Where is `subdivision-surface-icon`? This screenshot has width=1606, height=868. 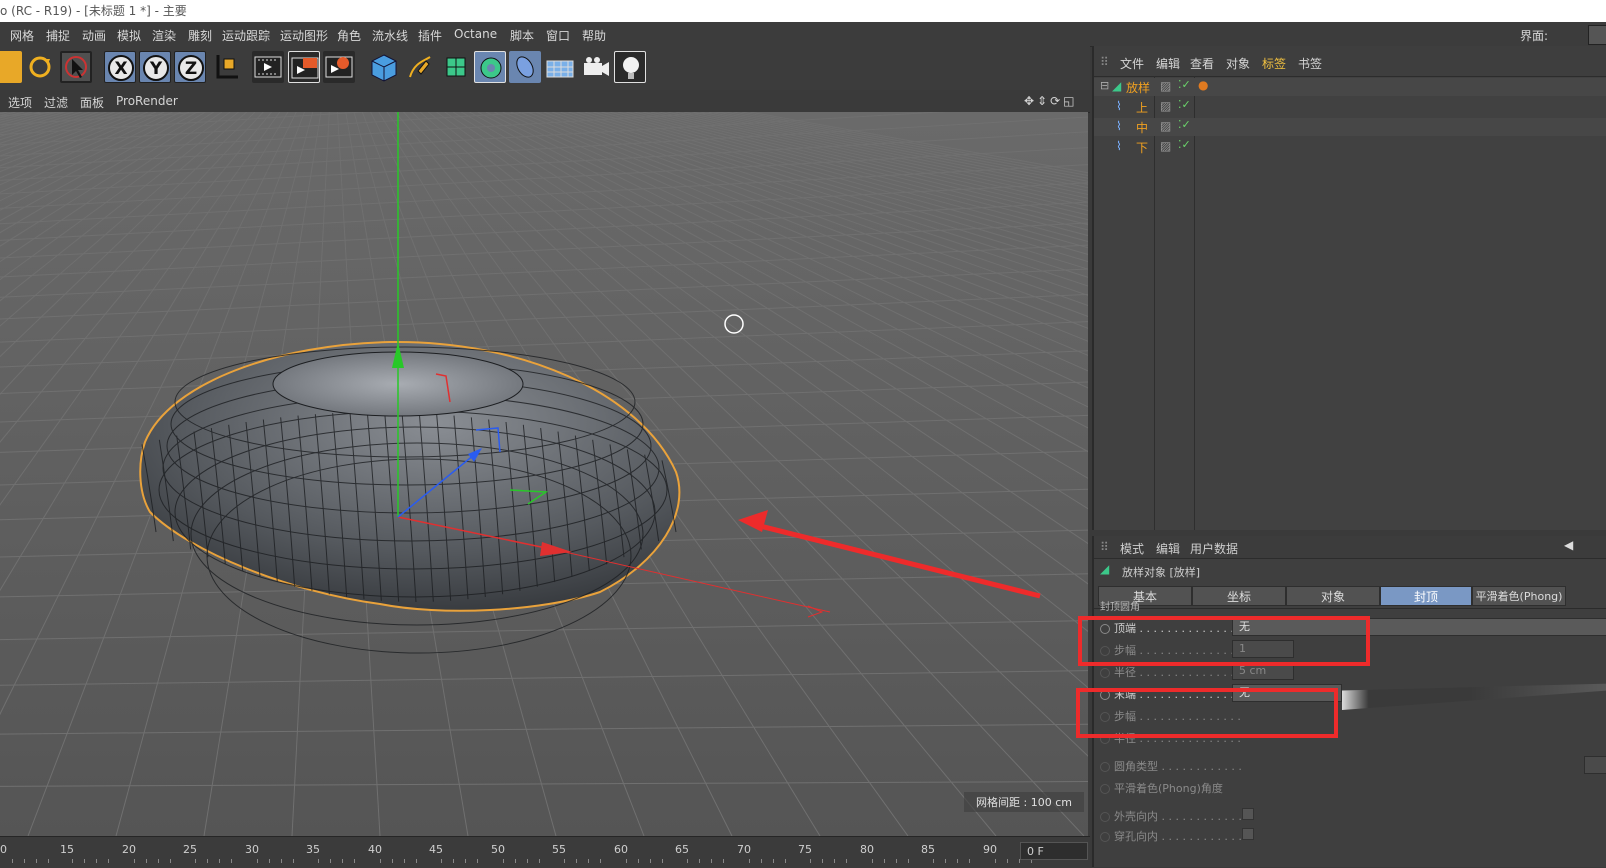
subdivision-surface-icon is located at coordinates (456, 67).